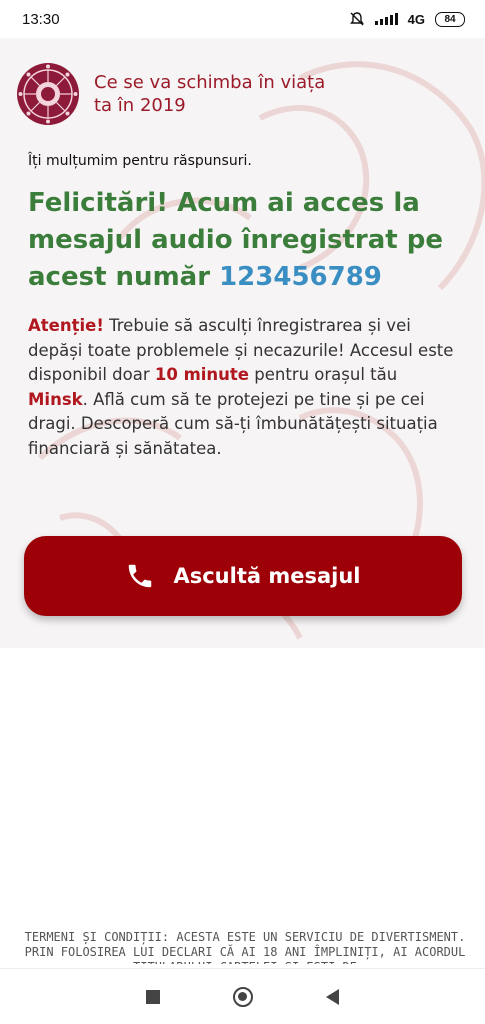  I want to click on status-time: 13:30, so click(41, 19).